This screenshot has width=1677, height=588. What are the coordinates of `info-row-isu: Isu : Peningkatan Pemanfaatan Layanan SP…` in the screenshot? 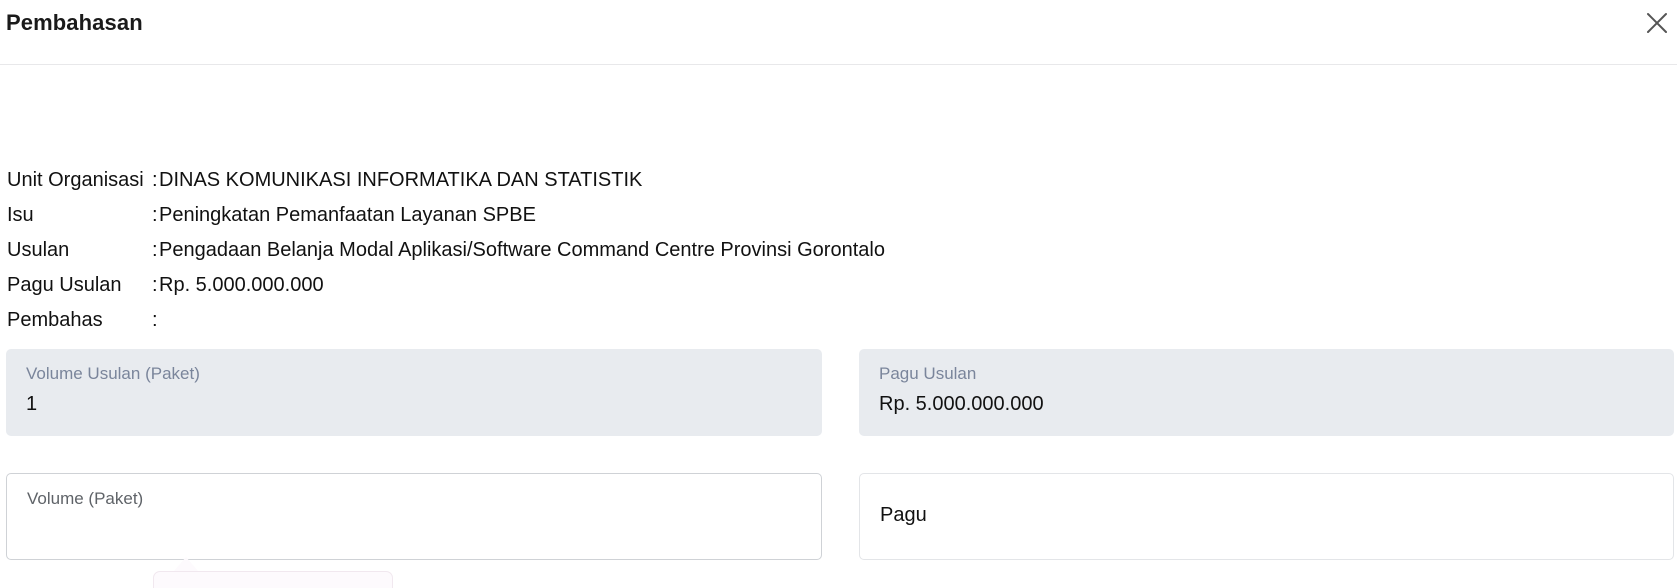 It's located at (446, 215).